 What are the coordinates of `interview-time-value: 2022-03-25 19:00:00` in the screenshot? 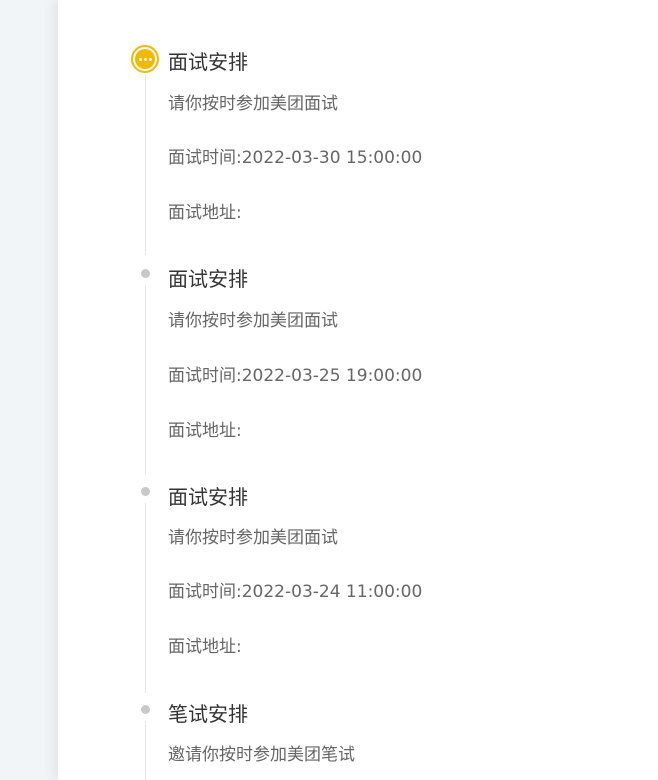 It's located at (332, 376).